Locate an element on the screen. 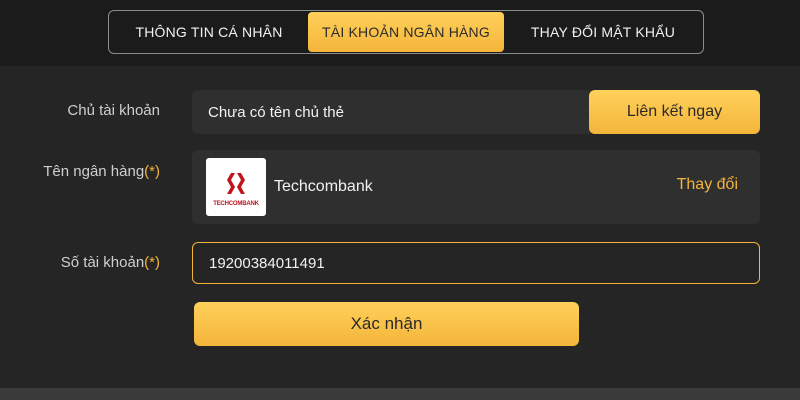  account-holder-value: Chưa có tên chủ thẻ is located at coordinates (276, 112).